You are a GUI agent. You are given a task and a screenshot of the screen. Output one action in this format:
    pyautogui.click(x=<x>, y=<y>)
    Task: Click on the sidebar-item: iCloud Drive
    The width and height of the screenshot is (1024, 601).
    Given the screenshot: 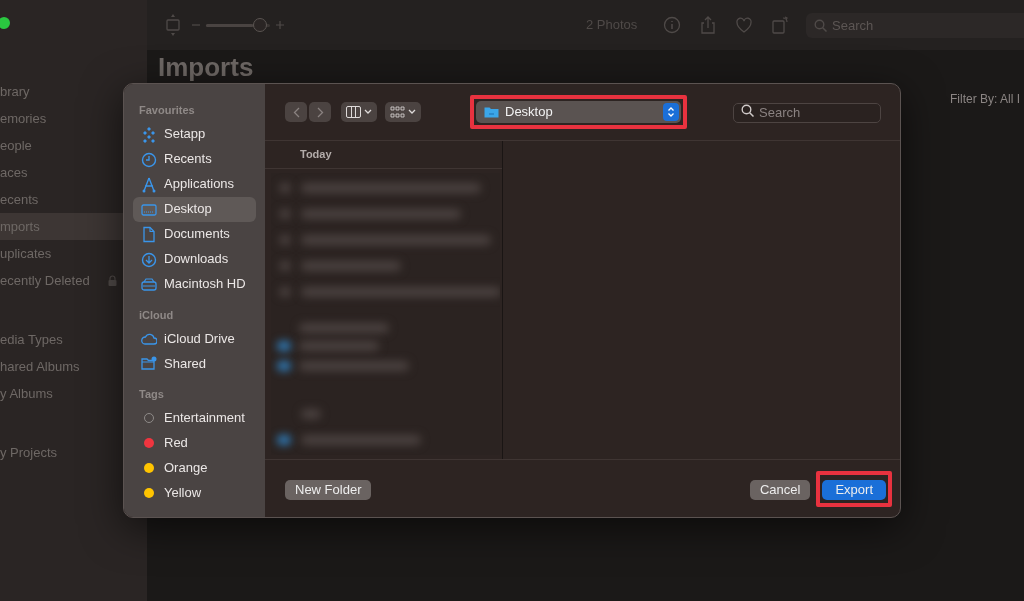 What is the action you would take?
    pyautogui.click(x=194, y=338)
    